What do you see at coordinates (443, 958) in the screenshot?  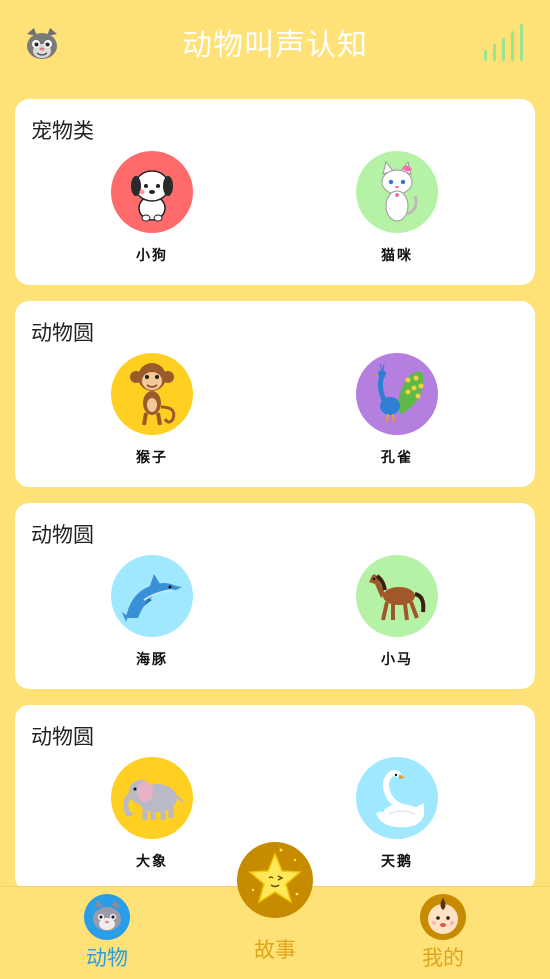 I see `tab-label: 我的` at bounding box center [443, 958].